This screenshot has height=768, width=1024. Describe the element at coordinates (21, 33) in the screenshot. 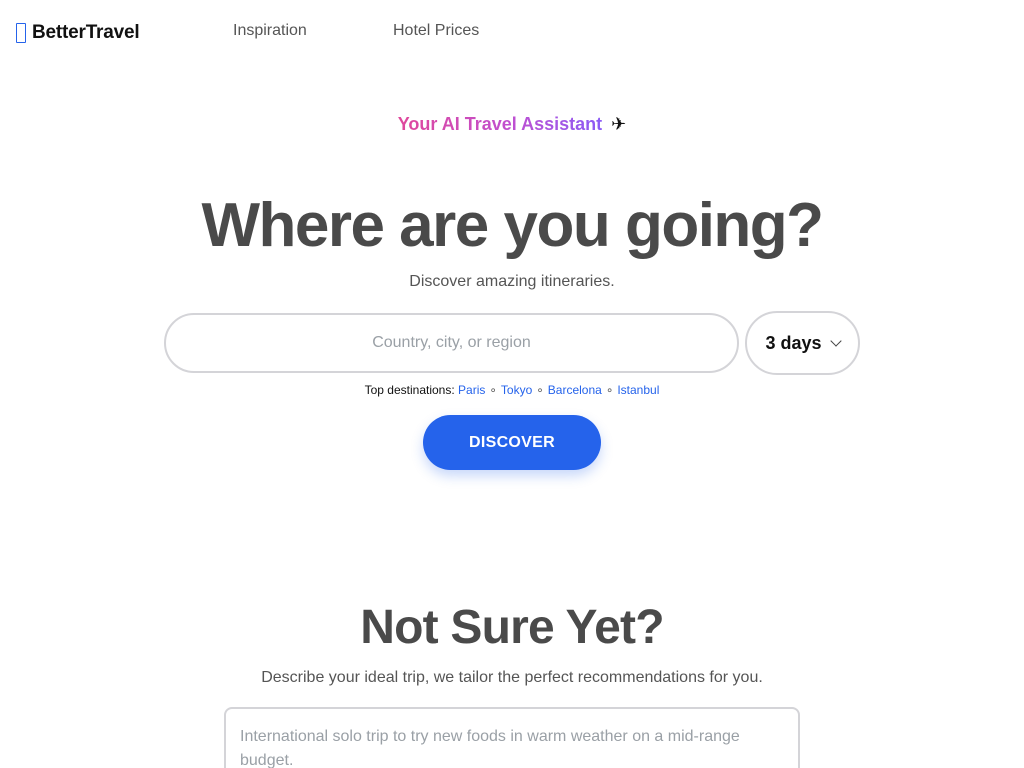

I see `brand-icon` at that location.